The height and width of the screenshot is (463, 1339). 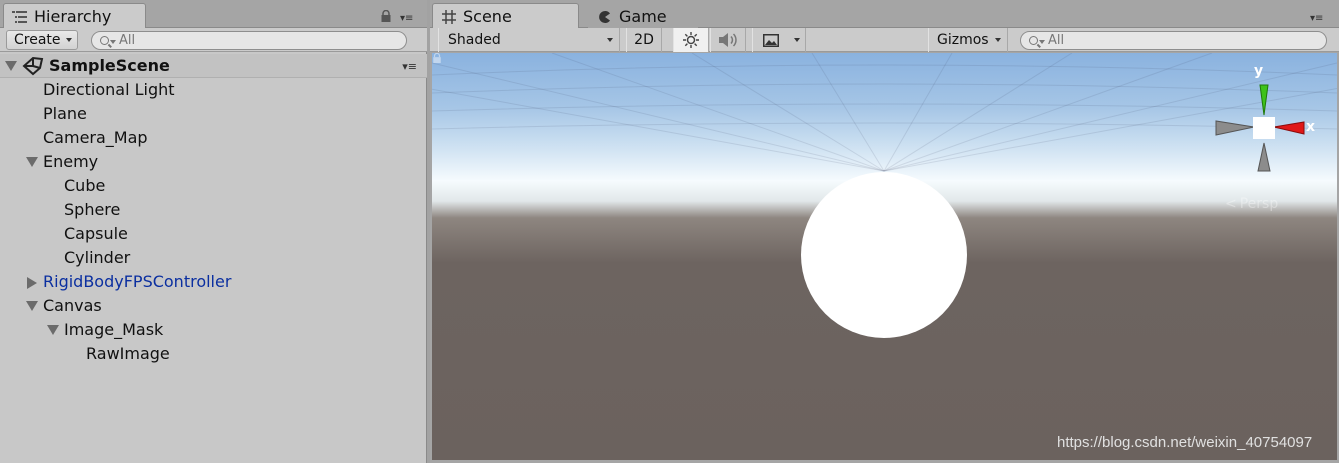 I want to click on hierarchy-item: Plane, so click(x=65, y=114).